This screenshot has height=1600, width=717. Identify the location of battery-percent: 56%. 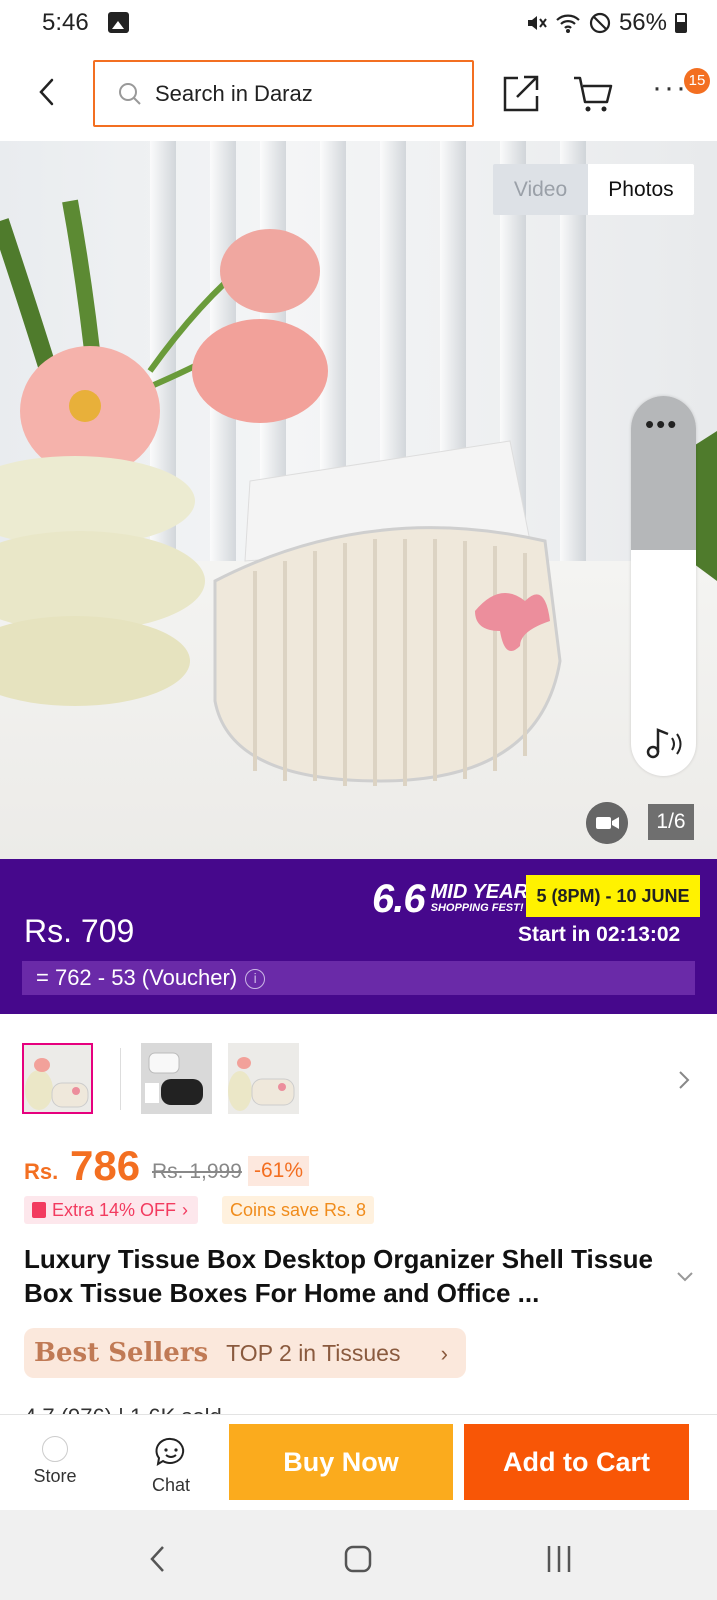
(642, 22).